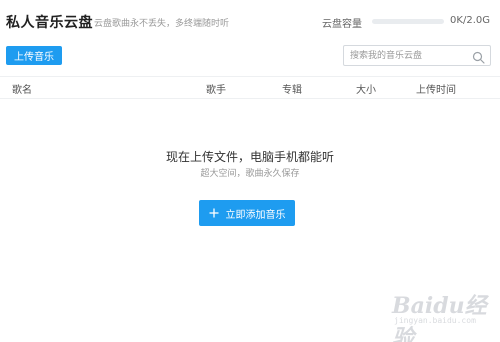 This screenshot has width=500, height=342. Describe the element at coordinates (249, 157) in the screenshot. I see `empty-state-title: 现在上传文件，电脑手机都能听` at that location.